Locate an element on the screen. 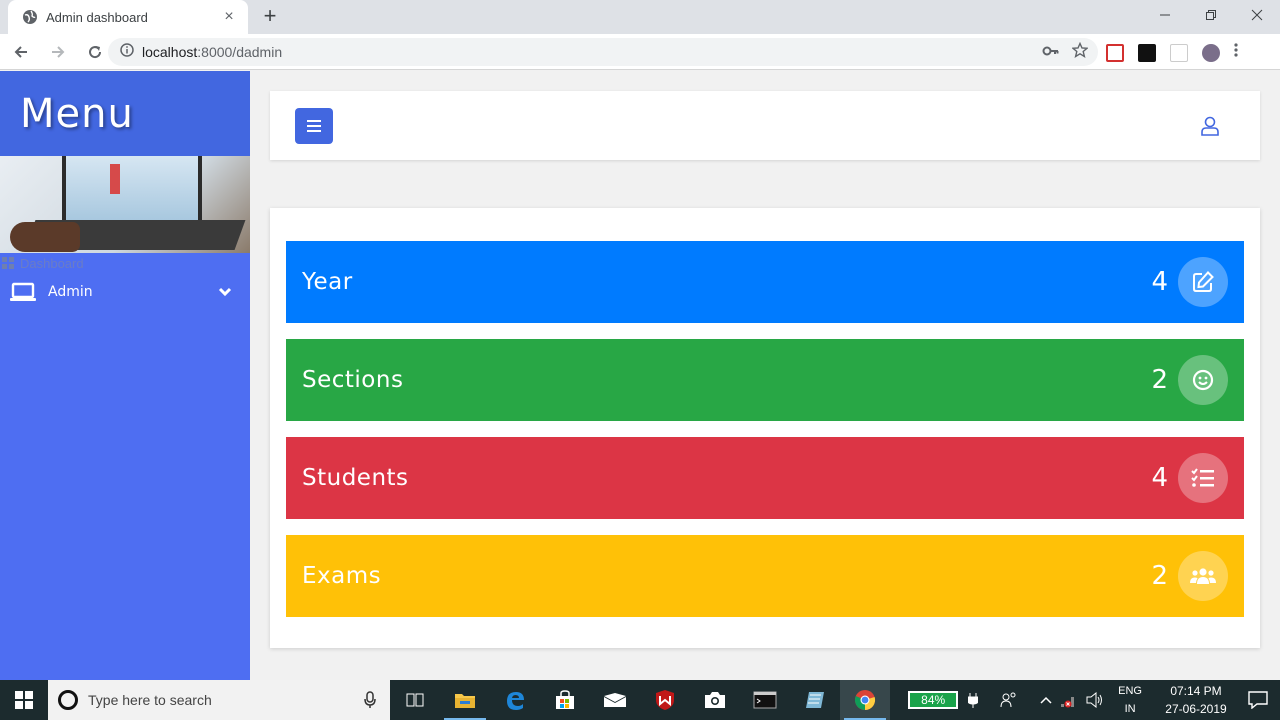 The height and width of the screenshot is (720, 1280). window-controls is located at coordinates (1211, 15).